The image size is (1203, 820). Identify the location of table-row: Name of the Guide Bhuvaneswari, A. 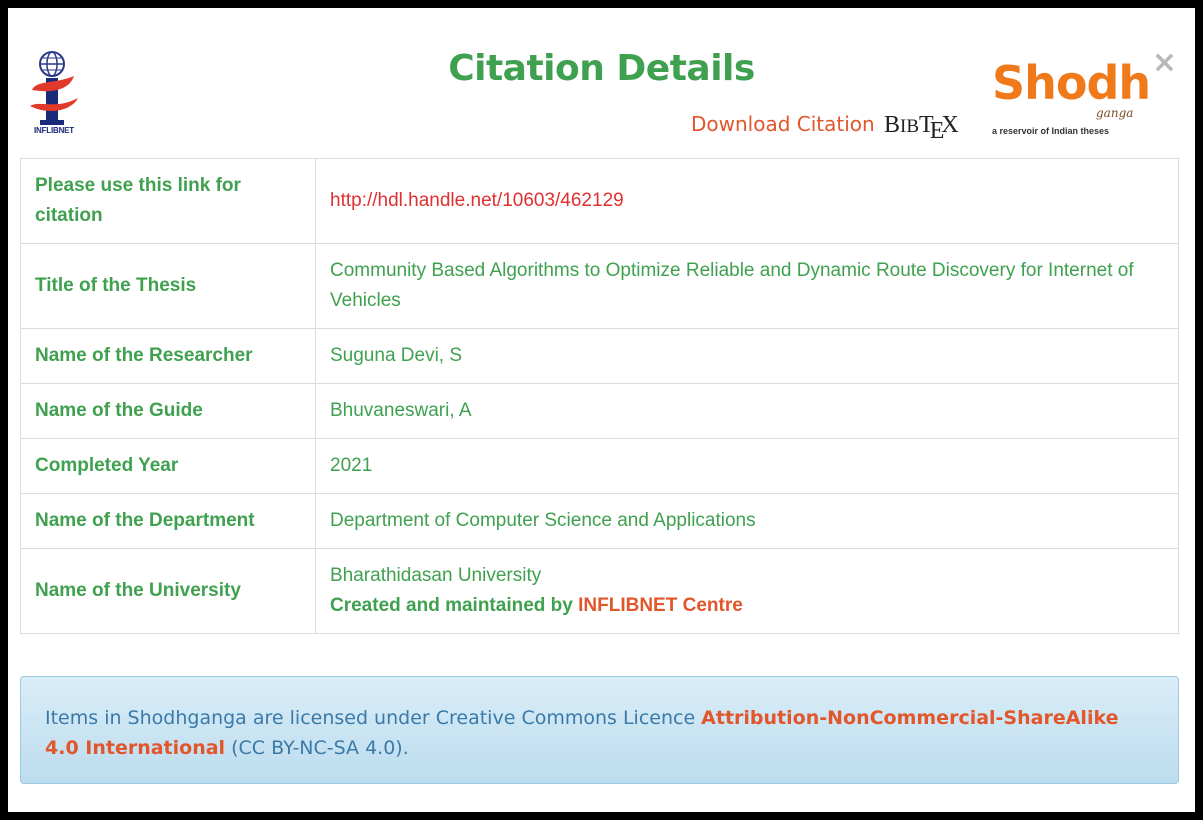
(599, 411).